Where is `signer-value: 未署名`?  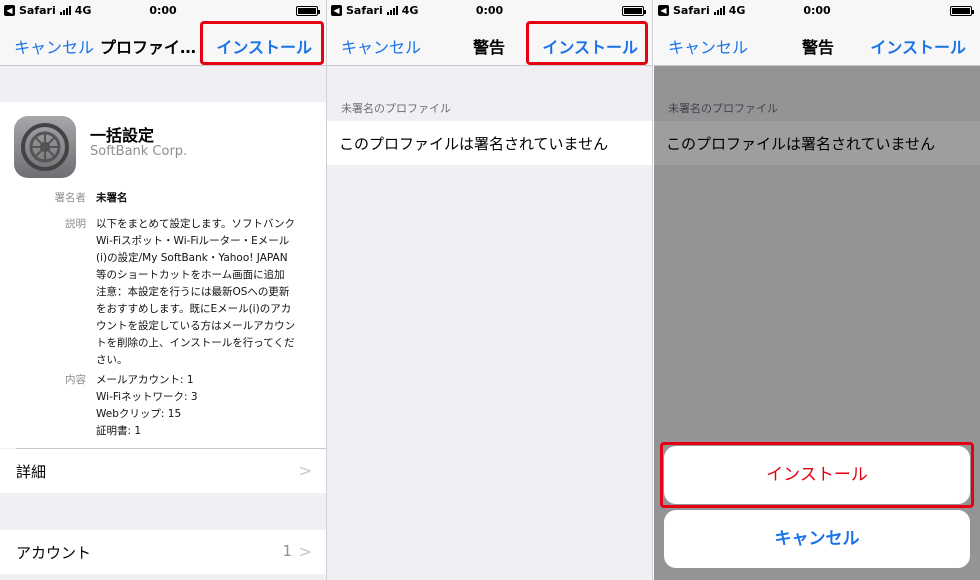
signer-value: 未署名 is located at coordinates (112, 198).